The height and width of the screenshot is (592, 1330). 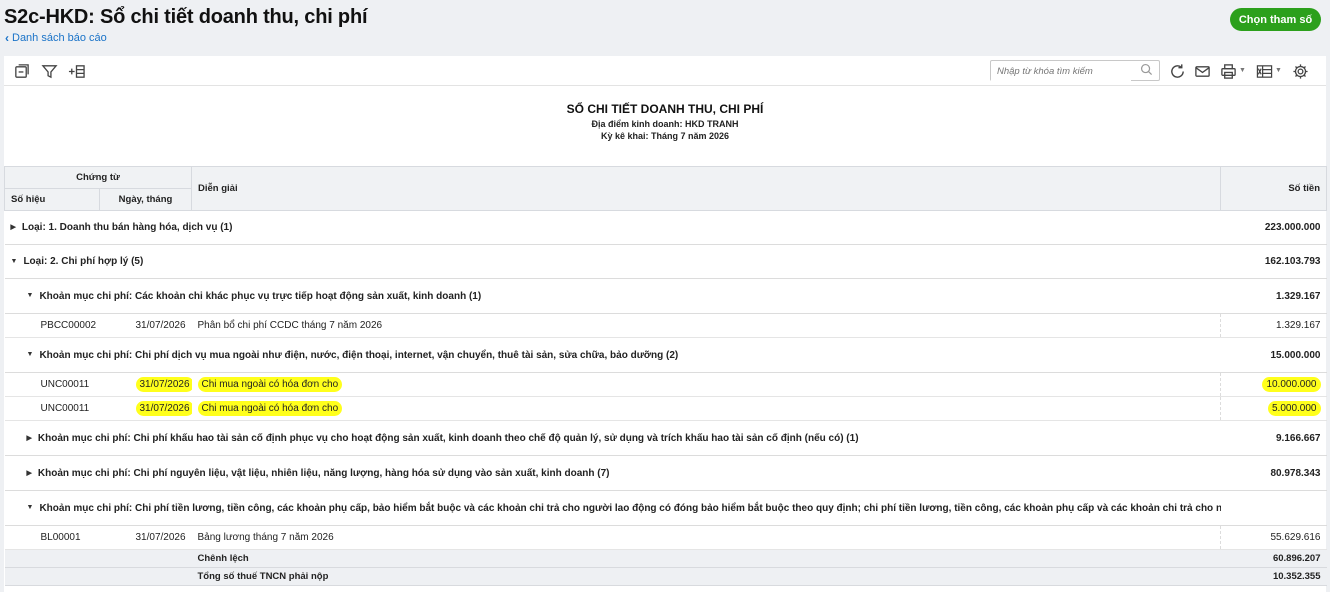 I want to click on amount-cell: 5.000.000, so click(x=1294, y=408).